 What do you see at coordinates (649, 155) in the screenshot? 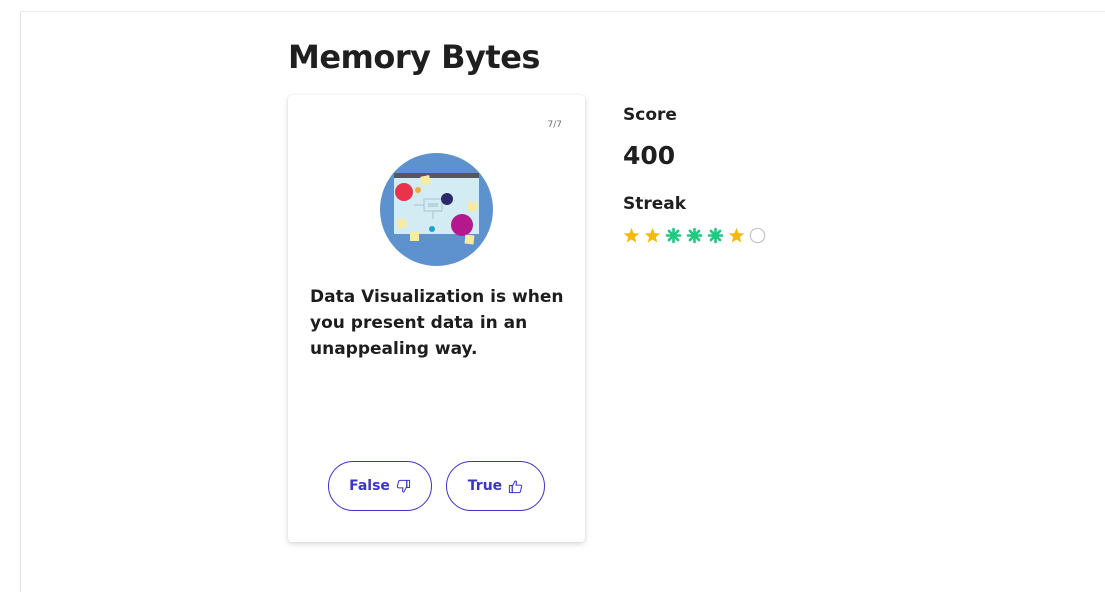
I see `score-value: 400` at bounding box center [649, 155].